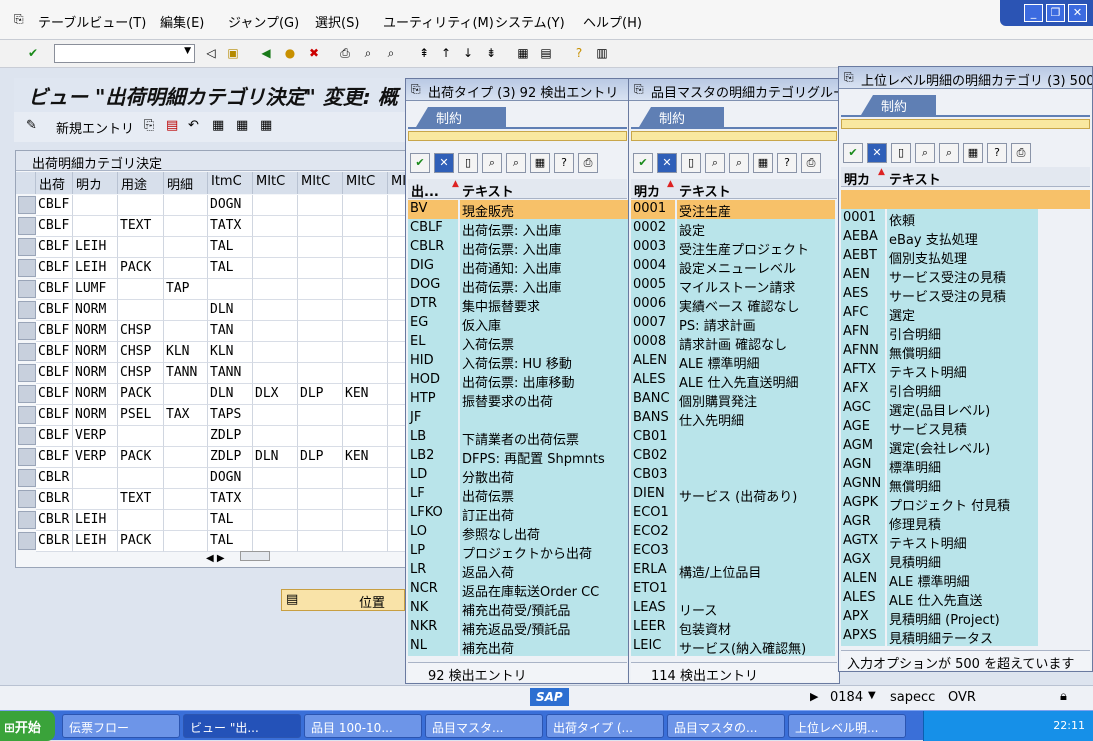 The height and width of the screenshot is (741, 1093). What do you see at coordinates (290, 53) in the screenshot?
I see `exit-icon: ●` at bounding box center [290, 53].